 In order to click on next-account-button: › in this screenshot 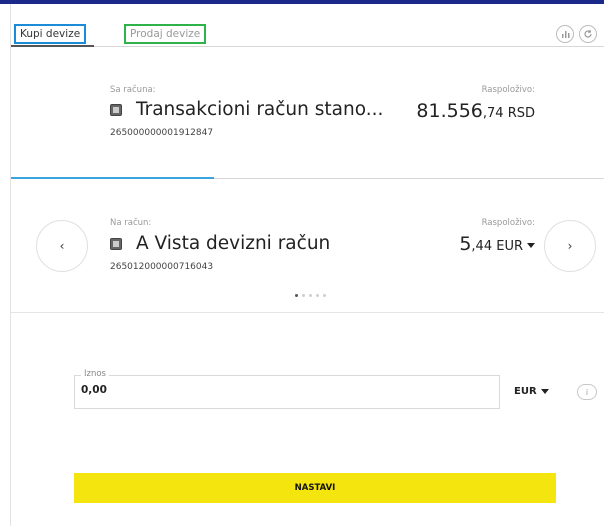, I will do `click(570, 246)`.